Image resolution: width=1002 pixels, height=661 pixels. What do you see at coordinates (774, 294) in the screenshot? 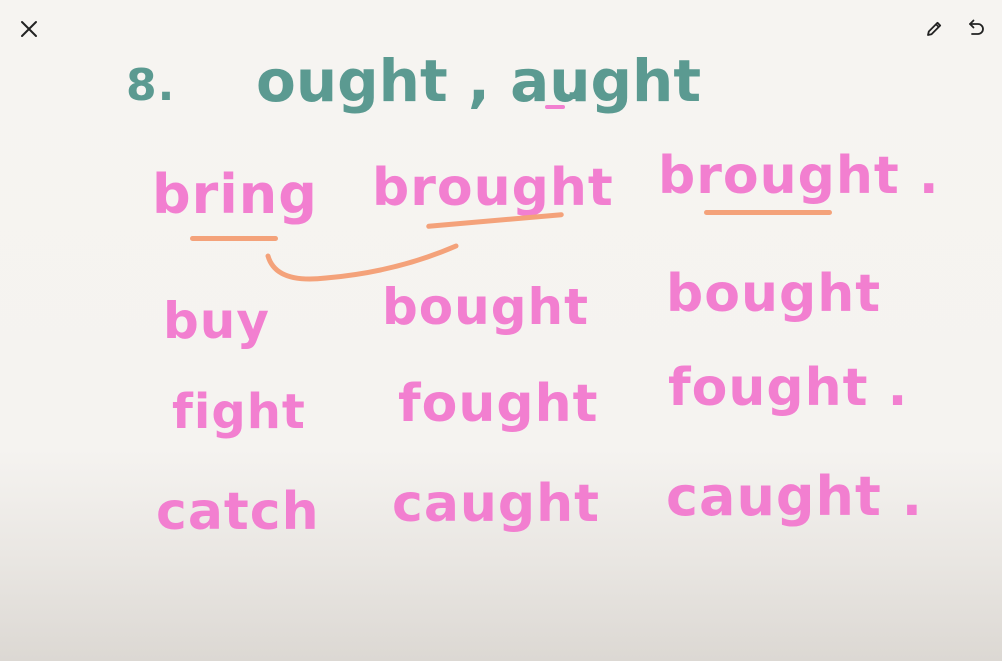
I see `participle-word-bought: bought` at bounding box center [774, 294].